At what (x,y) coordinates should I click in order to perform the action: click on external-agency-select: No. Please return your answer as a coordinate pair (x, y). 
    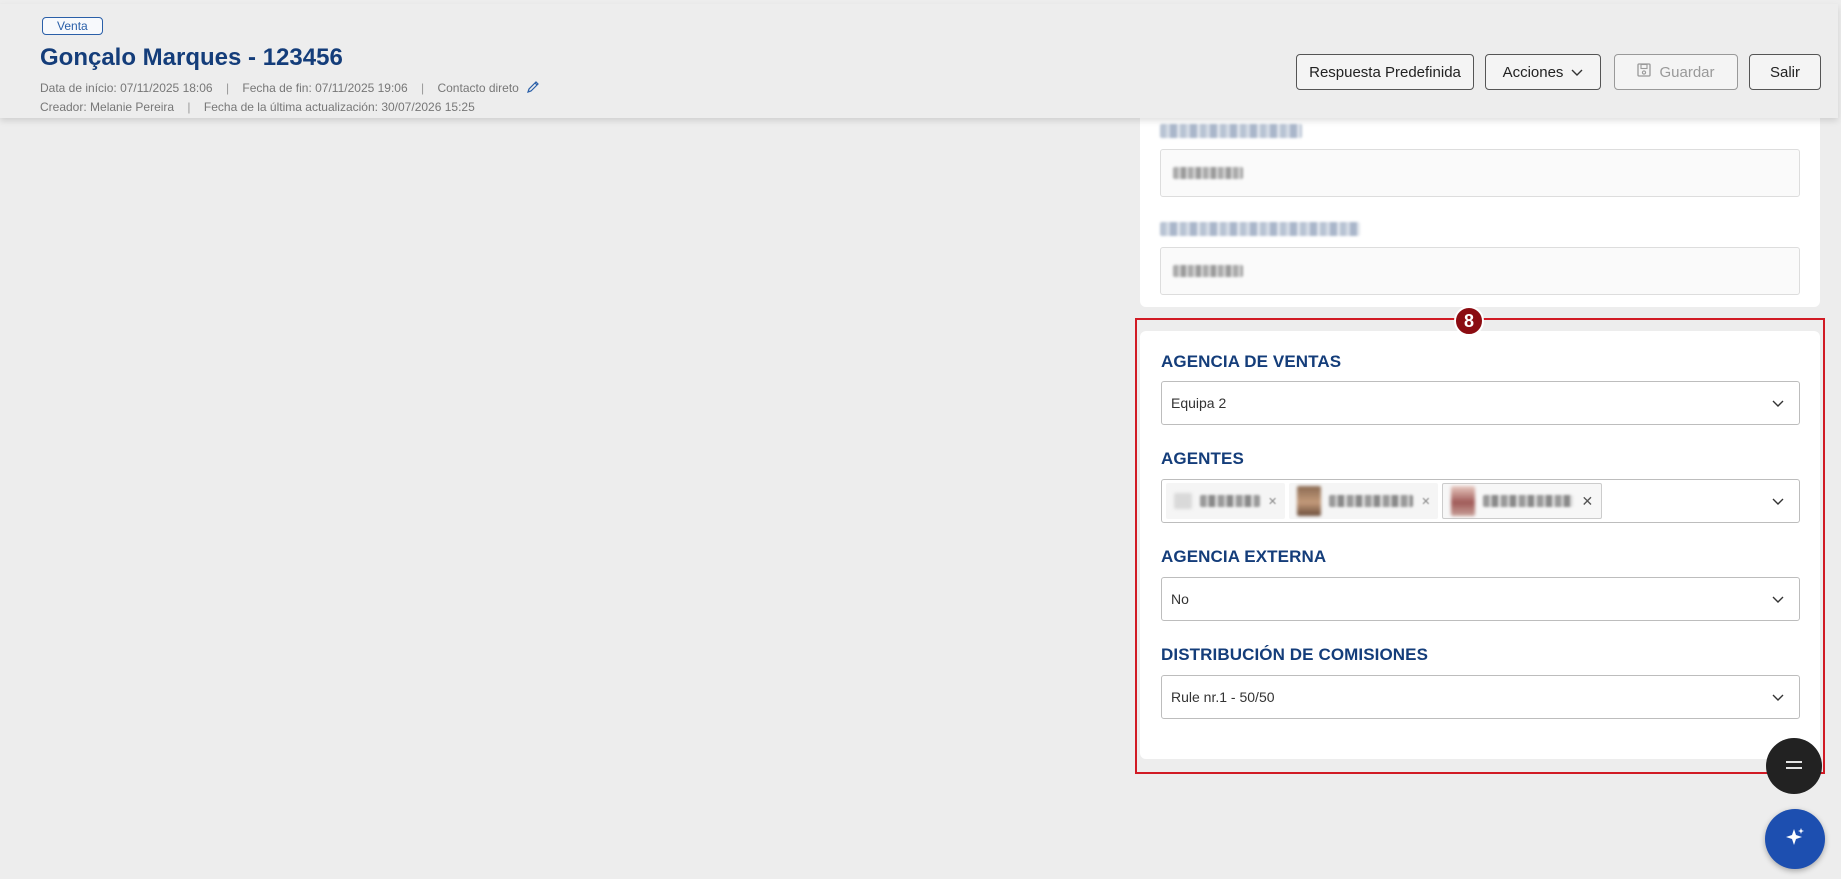
    Looking at the image, I should click on (1480, 599).